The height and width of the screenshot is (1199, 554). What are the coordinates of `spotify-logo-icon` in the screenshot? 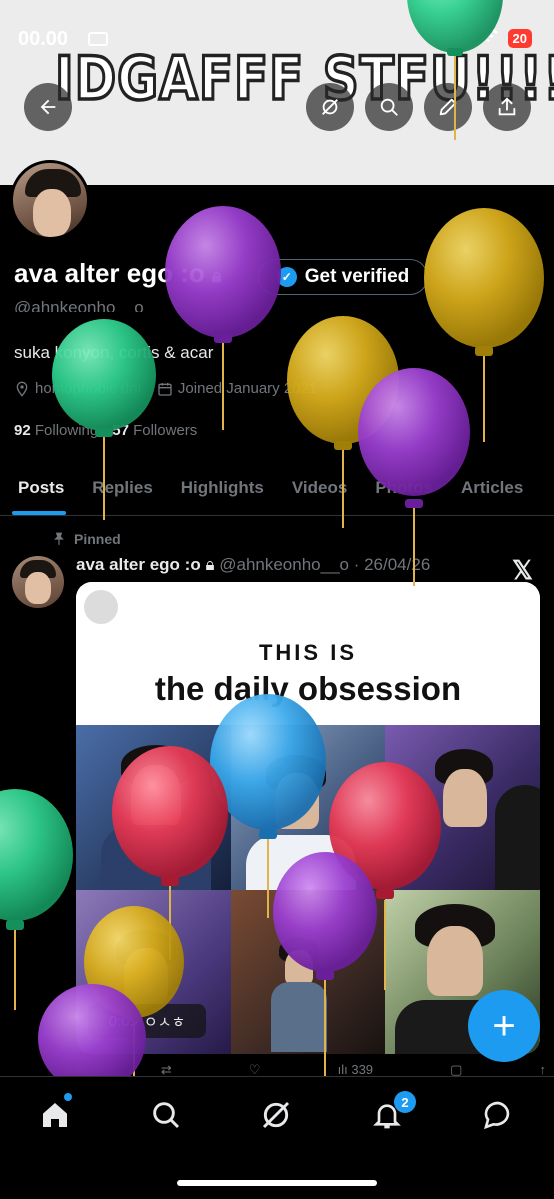 It's located at (101, 607).